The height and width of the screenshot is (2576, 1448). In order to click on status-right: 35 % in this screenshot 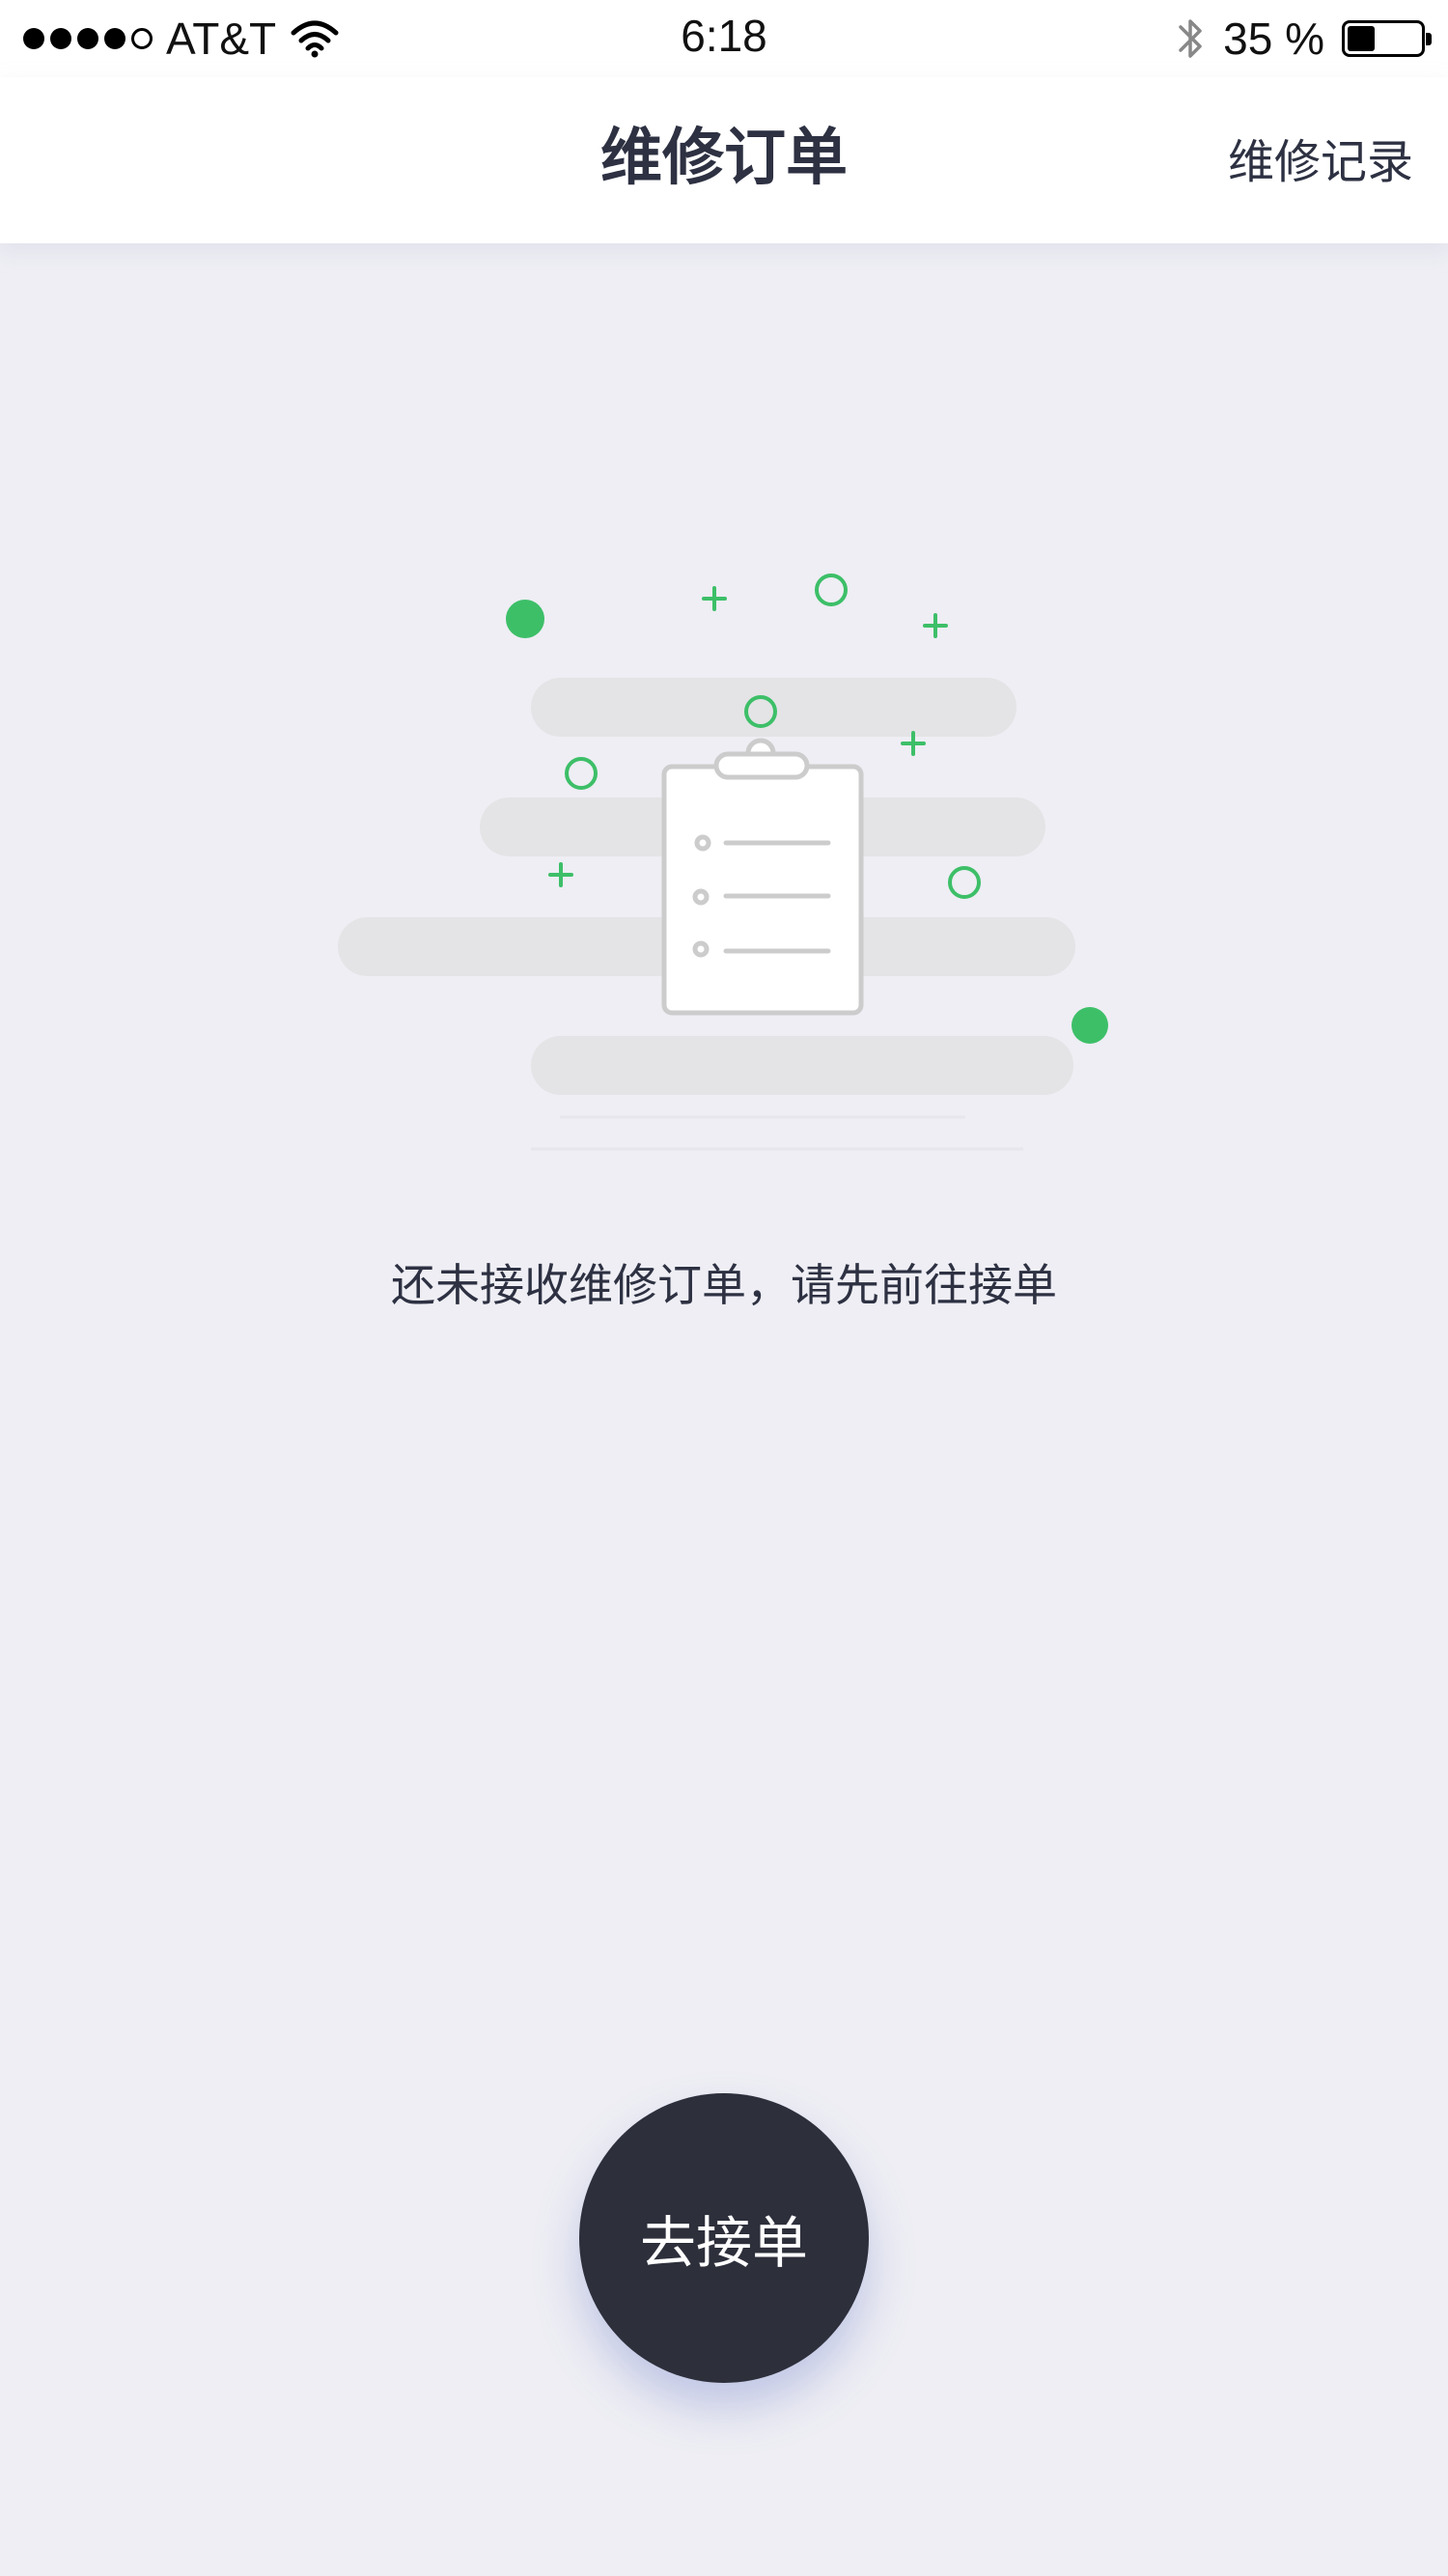, I will do `click(1305, 39)`.